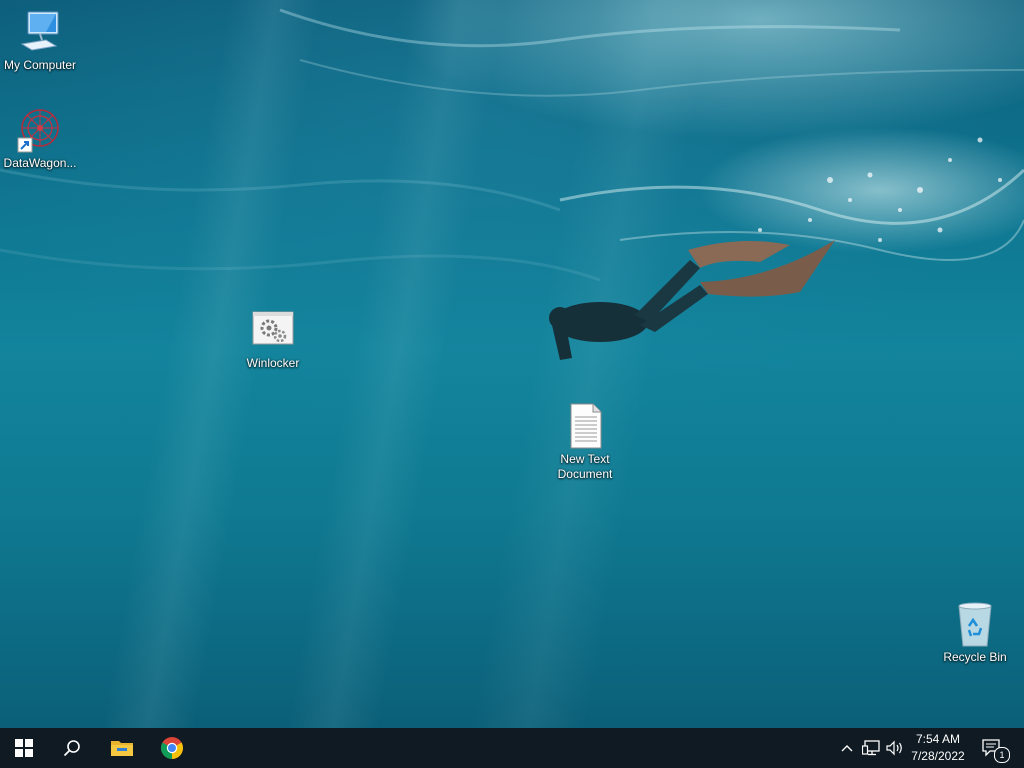  Describe the element at coordinates (938, 756) in the screenshot. I see `clock-date: 7/28/2022` at that location.